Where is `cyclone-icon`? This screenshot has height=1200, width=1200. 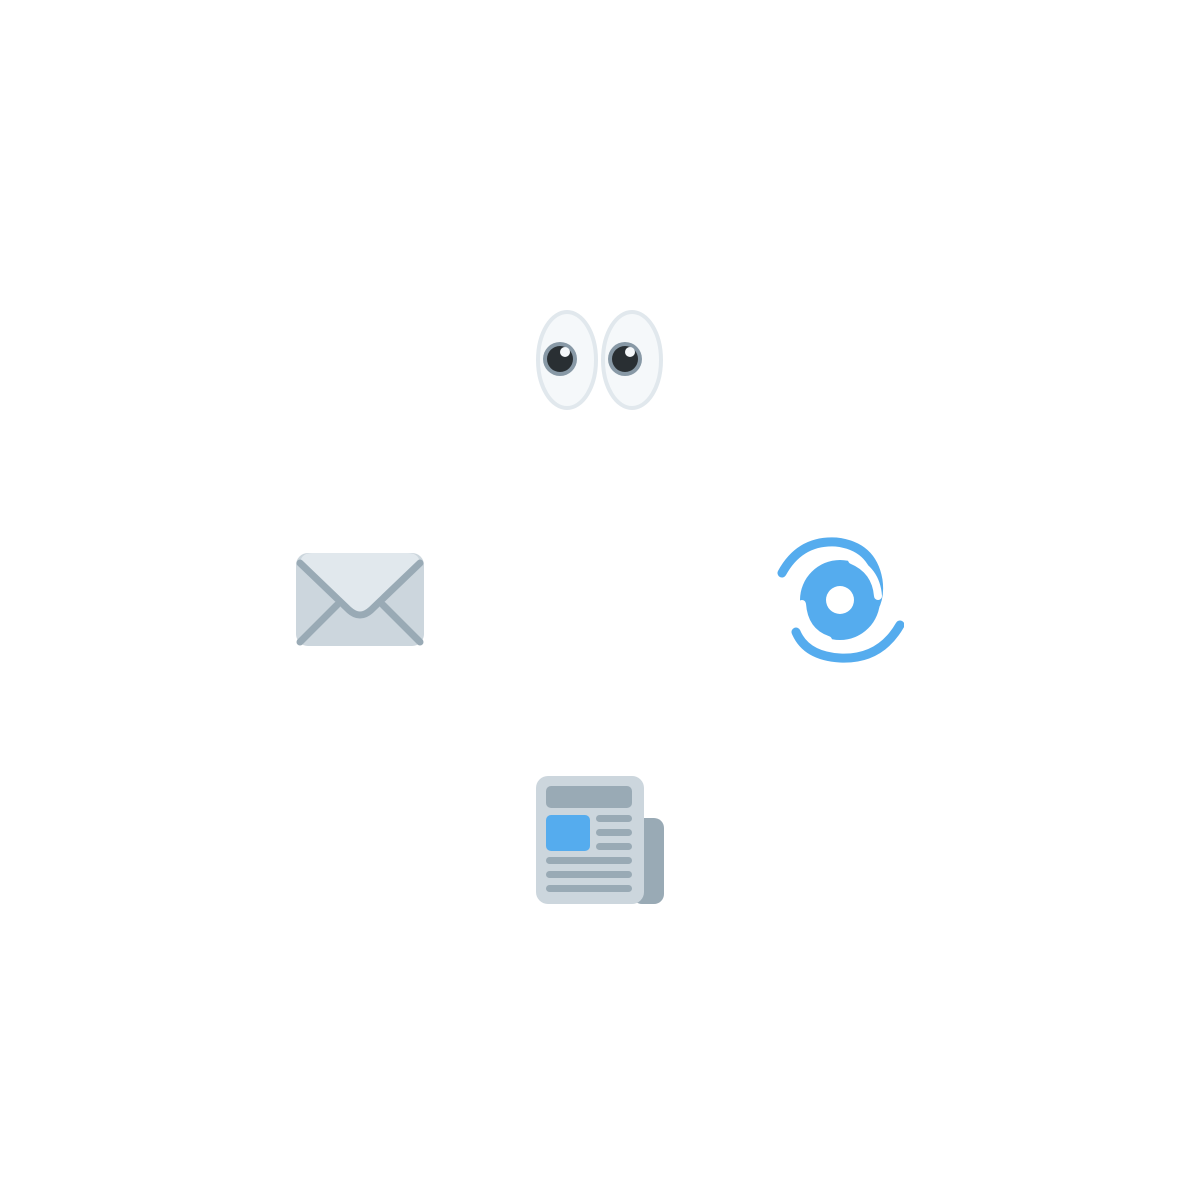 cyclone-icon is located at coordinates (840, 600).